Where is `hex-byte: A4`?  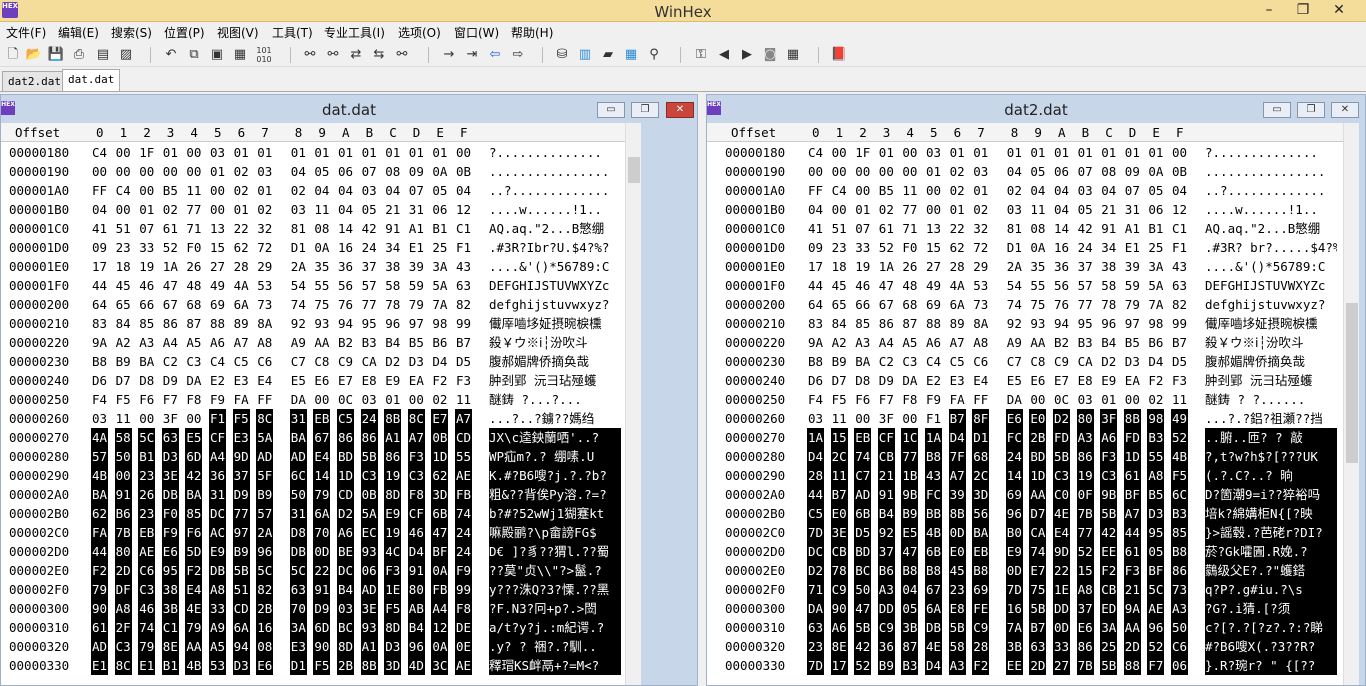 hex-byte: A4 is located at coordinates (170, 342).